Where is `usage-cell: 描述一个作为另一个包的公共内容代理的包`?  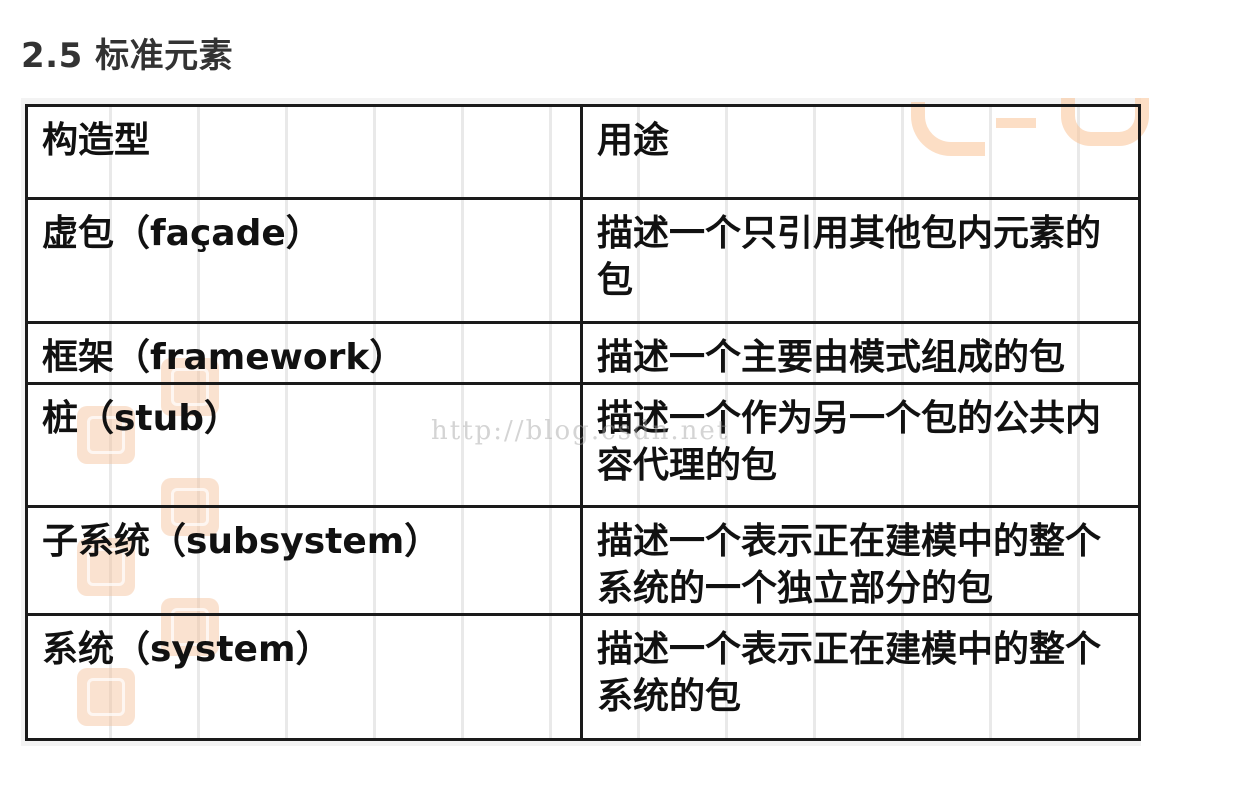
usage-cell: 描述一个作为另一个包的公共内容代理的包 is located at coordinates (860, 445).